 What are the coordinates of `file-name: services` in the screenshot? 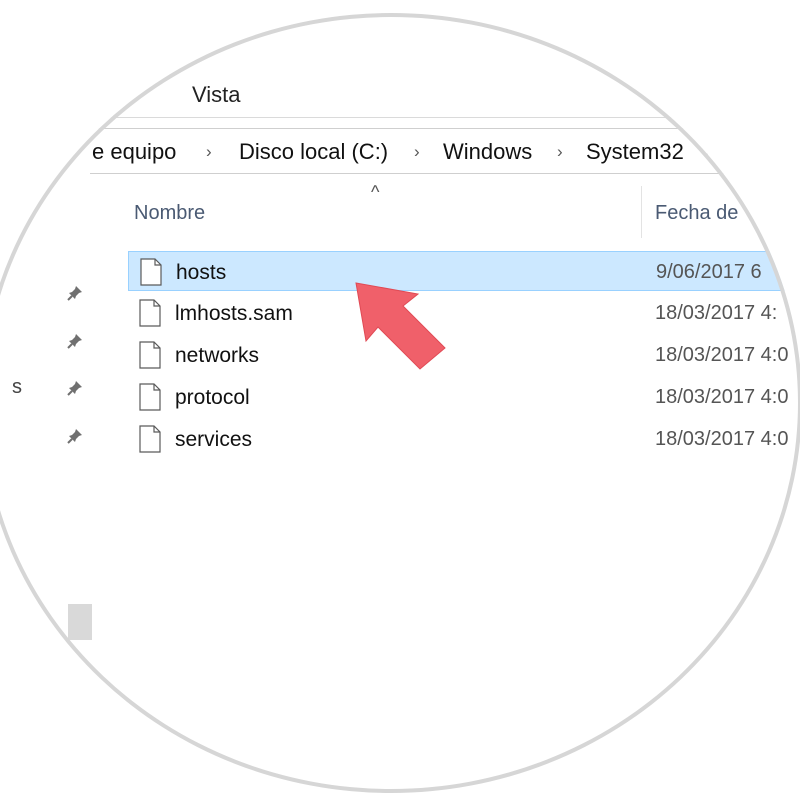 It's located at (214, 439).